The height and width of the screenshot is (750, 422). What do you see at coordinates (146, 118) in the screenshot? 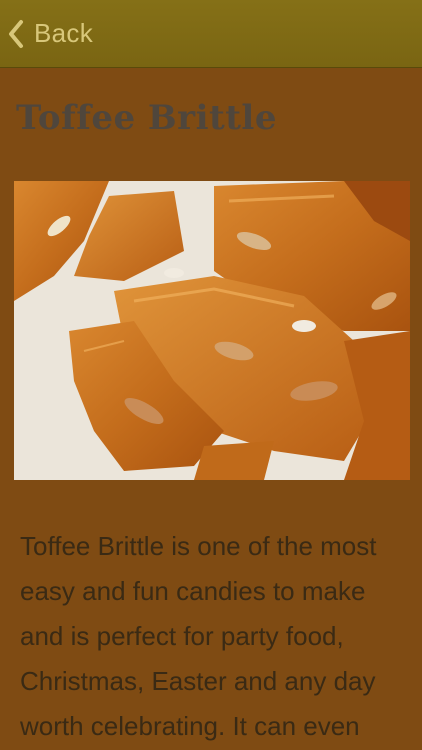
I see `page-title: Toffee Brittle` at bounding box center [146, 118].